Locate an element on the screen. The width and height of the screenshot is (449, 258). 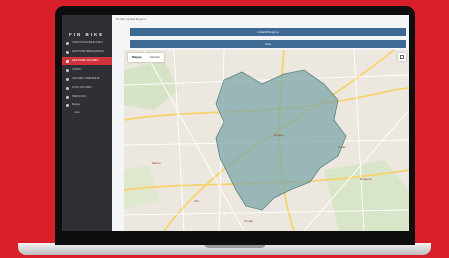
sidebar-item-label: Lista is located at coordinates (77, 112).